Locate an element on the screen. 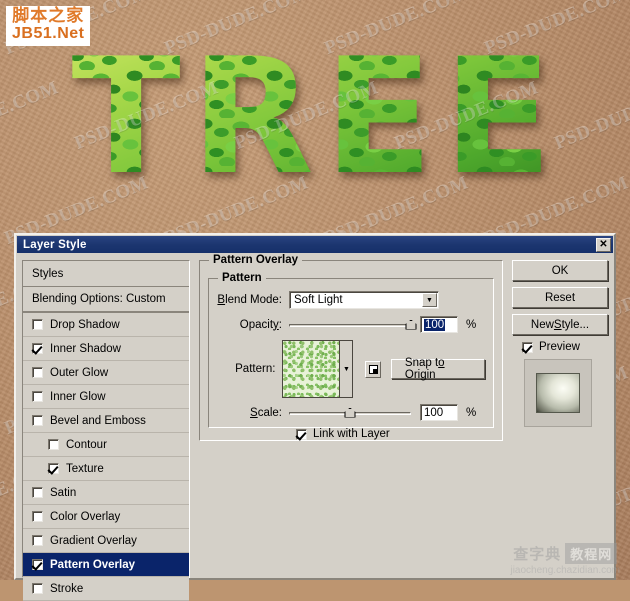 Image resolution: width=630 pixels, height=601 pixels. scale-slider is located at coordinates (350, 413).